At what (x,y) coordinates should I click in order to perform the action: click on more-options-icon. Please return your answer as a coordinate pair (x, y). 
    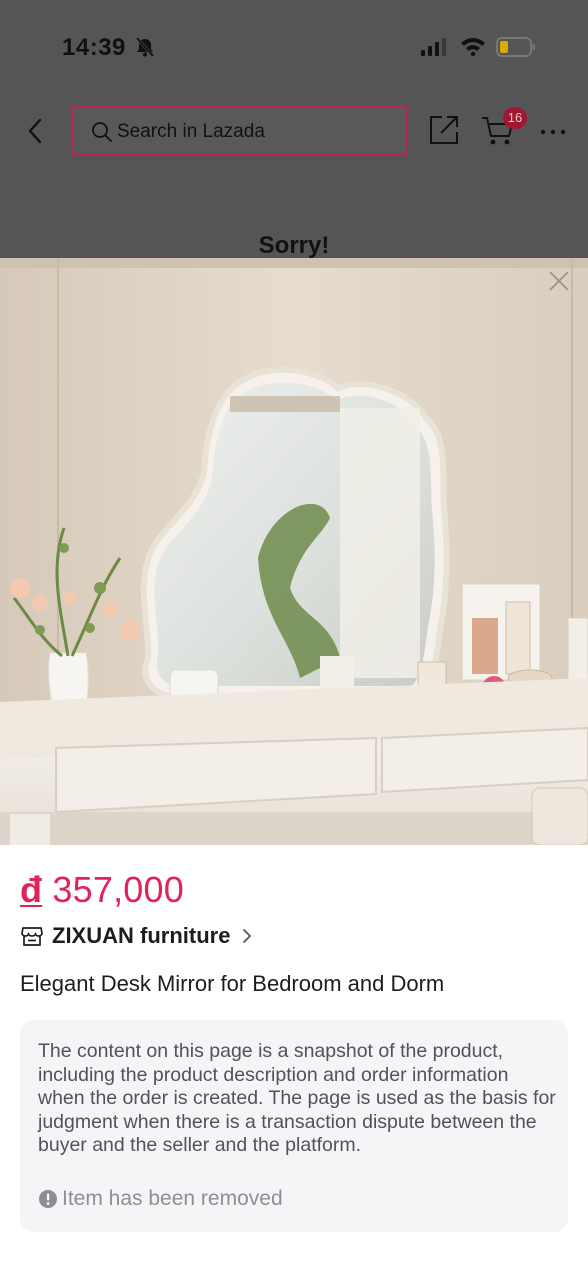
    Looking at the image, I should click on (553, 132).